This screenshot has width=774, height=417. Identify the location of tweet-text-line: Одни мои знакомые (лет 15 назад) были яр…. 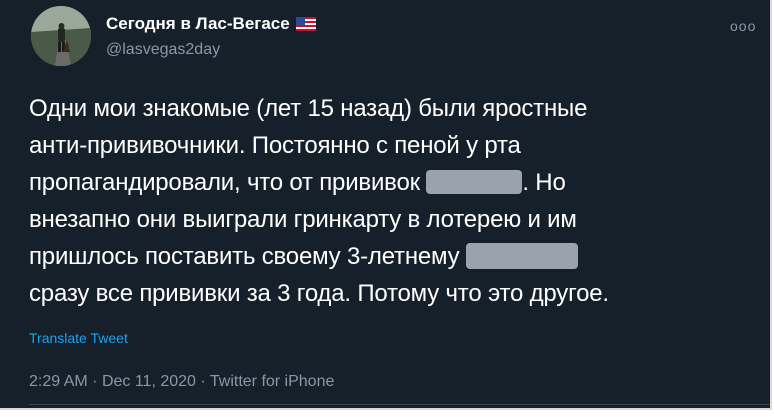
(308, 108).